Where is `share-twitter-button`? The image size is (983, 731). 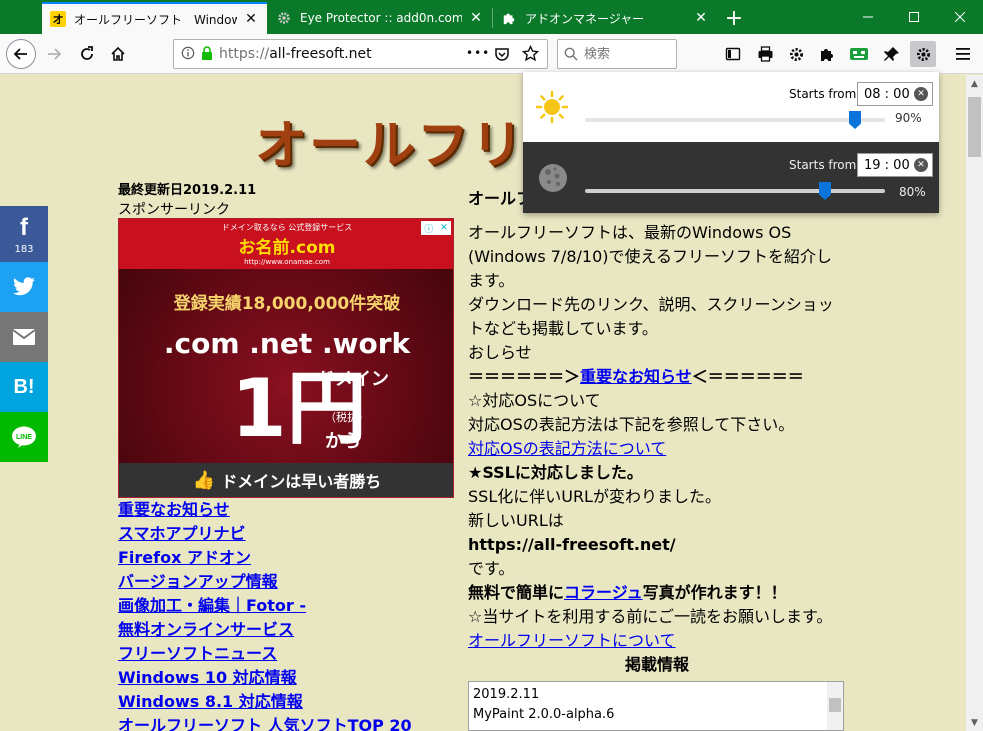
share-twitter-button is located at coordinates (24, 287).